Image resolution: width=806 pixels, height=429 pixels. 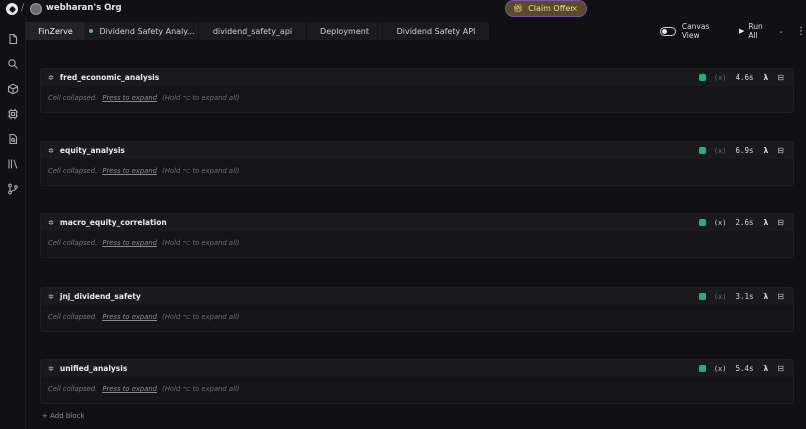 I want to click on run-all-button: Run All, so click(x=761, y=31).